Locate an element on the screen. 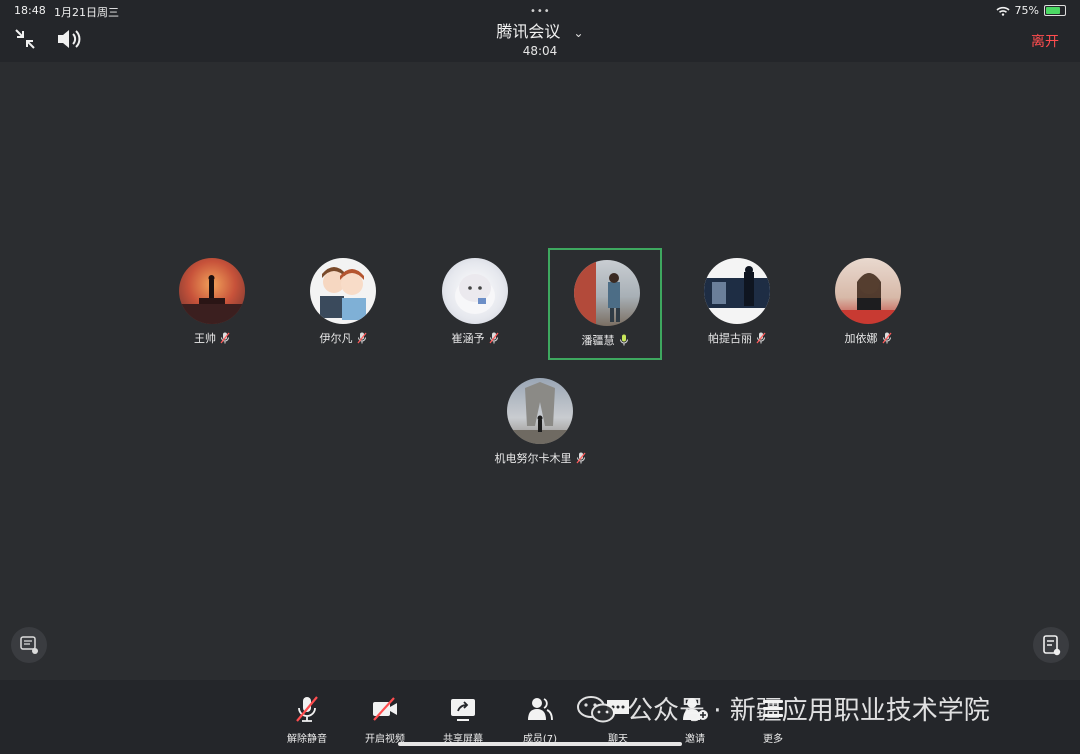 Image resolution: width=1080 pixels, height=754 pixels. participant-tile: 机电努尔卡木里 is located at coordinates (540, 424).